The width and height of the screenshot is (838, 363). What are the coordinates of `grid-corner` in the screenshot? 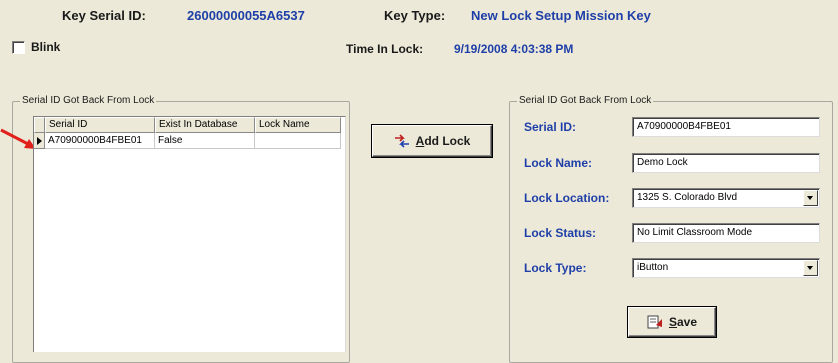 It's located at (39, 125).